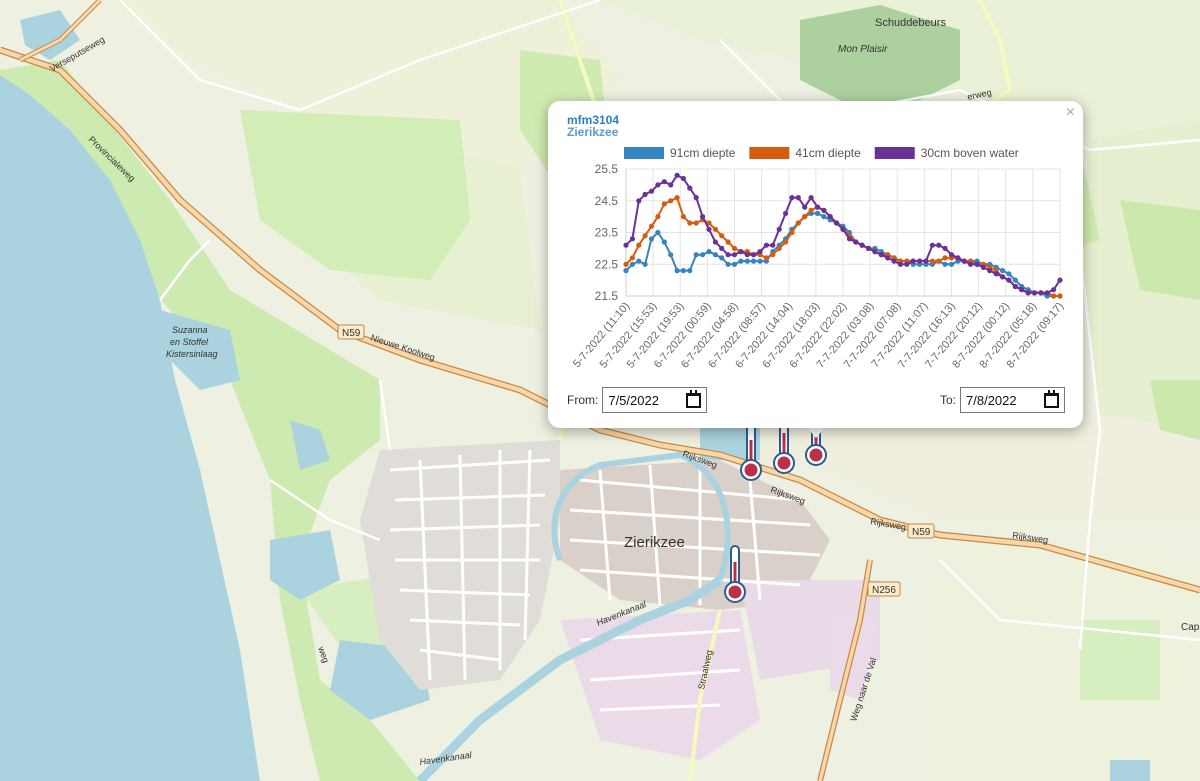 This screenshot has width=1200, height=781. I want to click on from-label: From:, so click(583, 400).